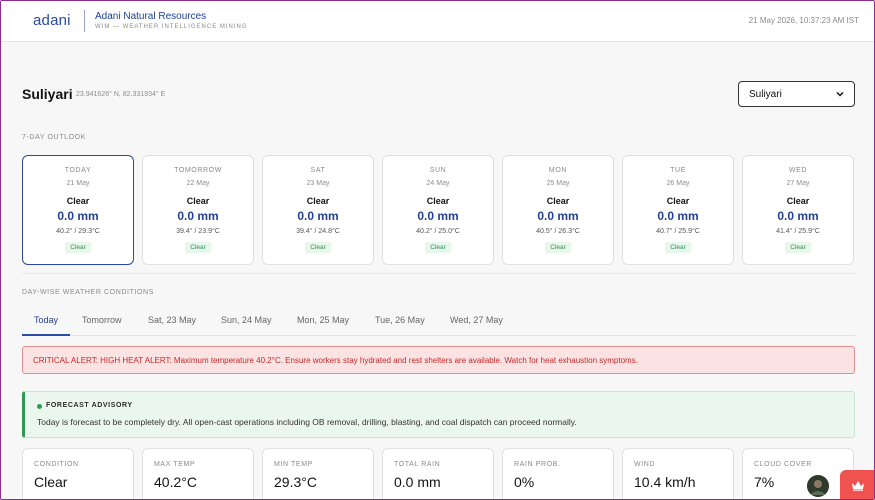 The height and width of the screenshot is (500, 875). Describe the element at coordinates (764, 482) in the screenshot. I see `metric-value: 7%` at that location.